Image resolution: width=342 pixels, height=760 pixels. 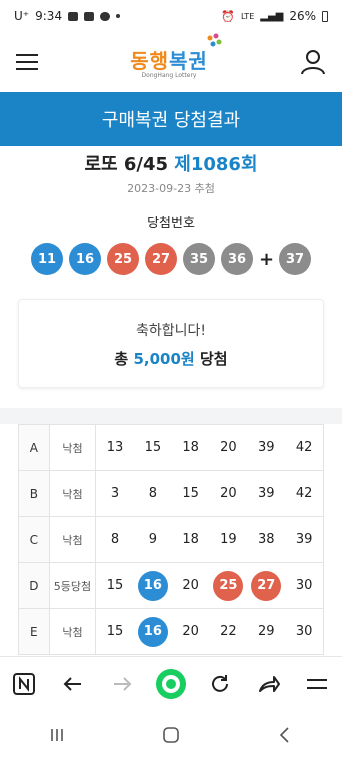 I want to click on status-time: 9:34, so click(x=49, y=16).